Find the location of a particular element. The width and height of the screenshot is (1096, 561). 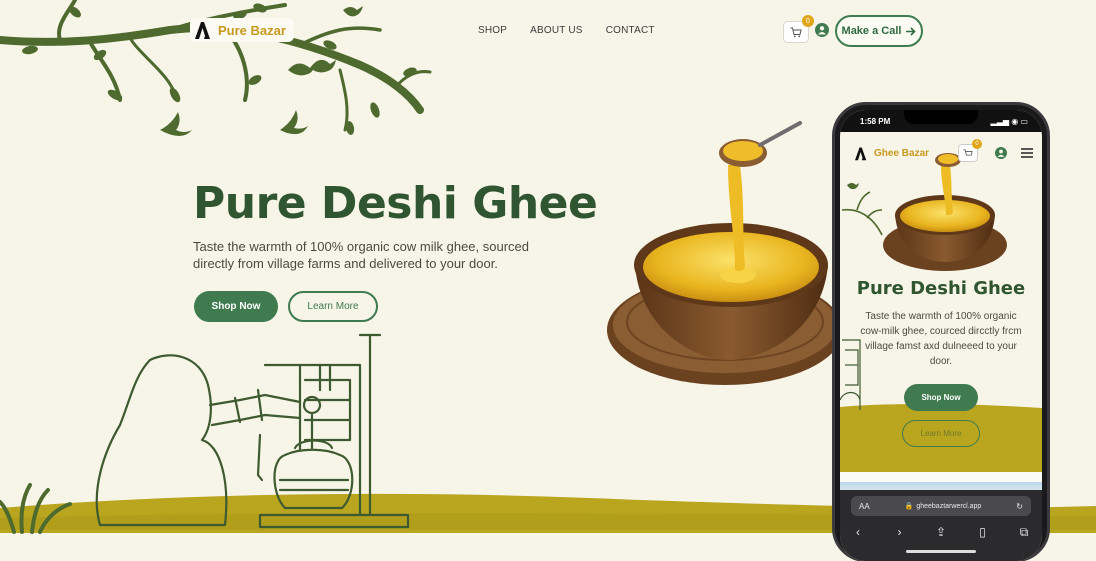

bookmarks-icon: ▯ is located at coordinates (983, 532).